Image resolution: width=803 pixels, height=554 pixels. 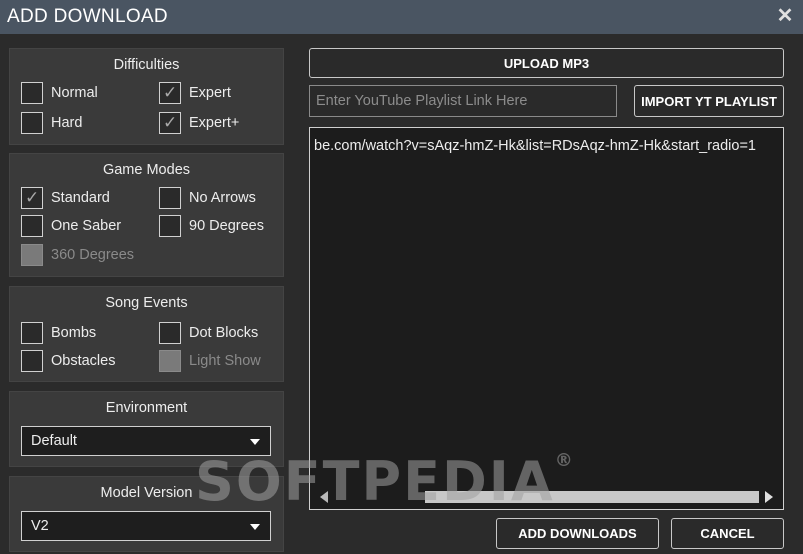 What do you see at coordinates (564, 460) in the screenshot?
I see `registered-mark: ®` at bounding box center [564, 460].